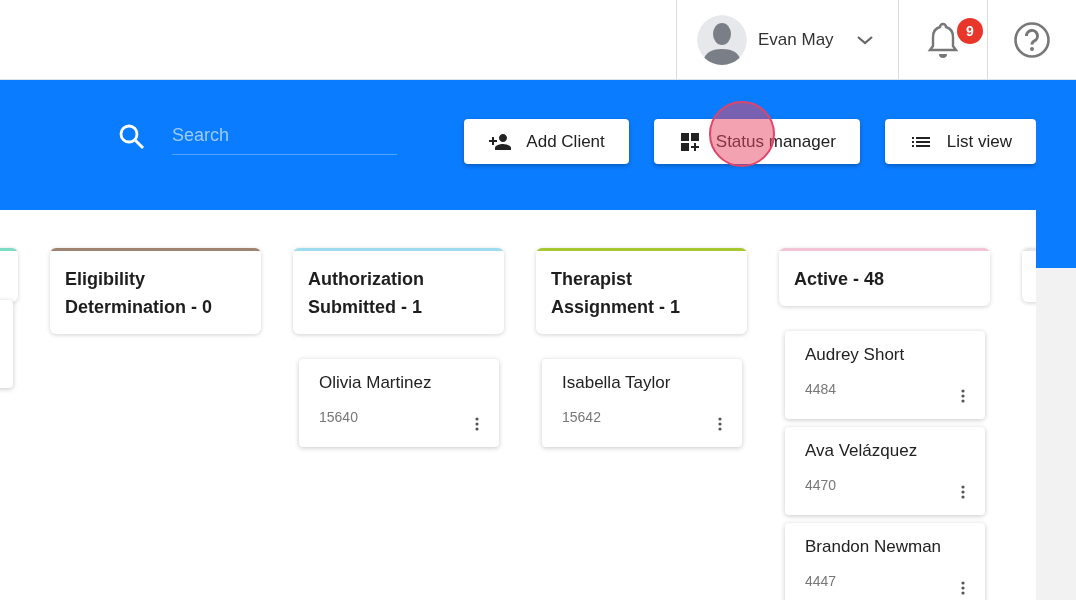 The width and height of the screenshot is (1076, 600). What do you see at coordinates (375, 383) in the screenshot?
I see `client-name: Olivia Martinez` at bounding box center [375, 383].